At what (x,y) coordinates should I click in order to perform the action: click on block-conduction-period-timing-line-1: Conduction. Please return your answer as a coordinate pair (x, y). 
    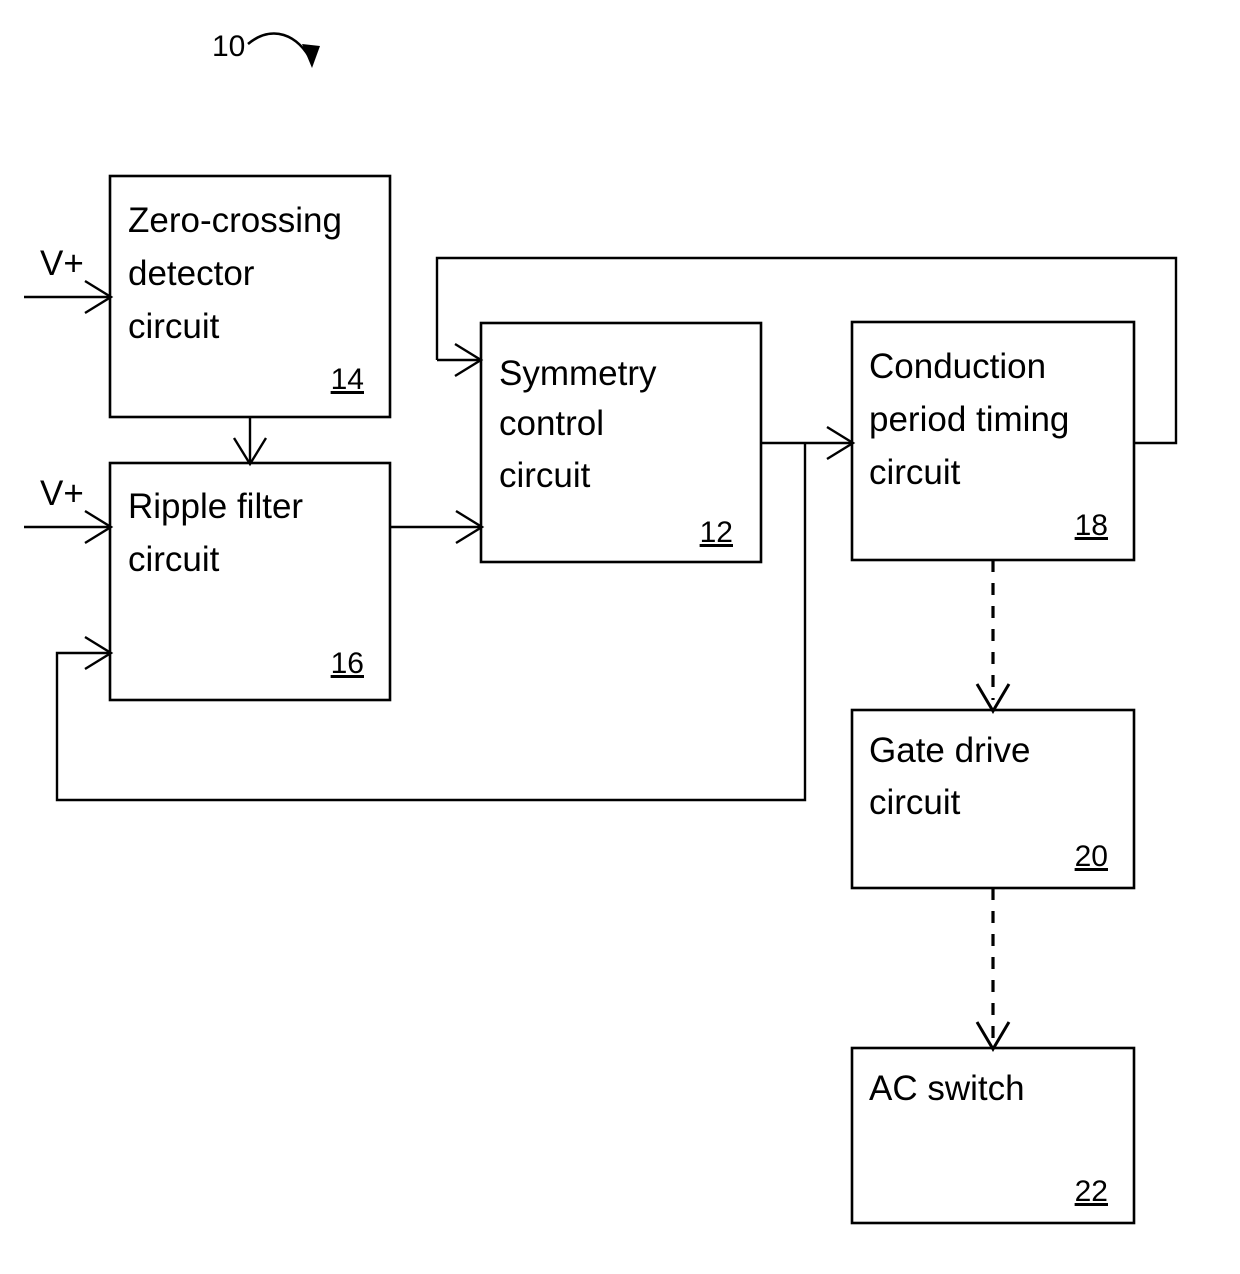
    Looking at the image, I should click on (957, 366).